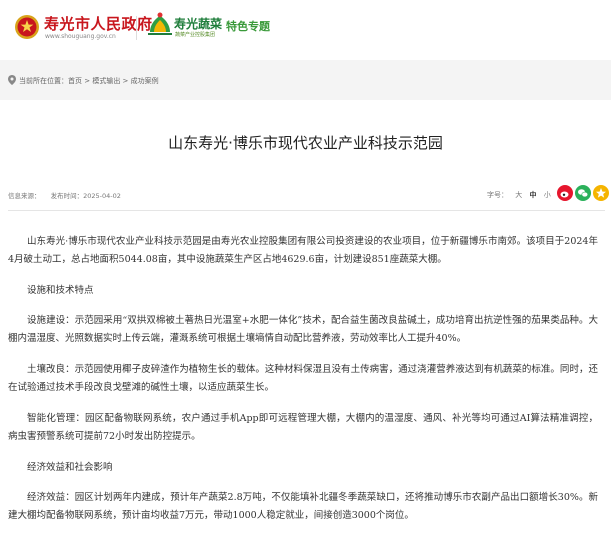 The height and width of the screenshot is (552, 611). I want to click on font-size-control: 字号： 大 中 小, so click(521, 195).